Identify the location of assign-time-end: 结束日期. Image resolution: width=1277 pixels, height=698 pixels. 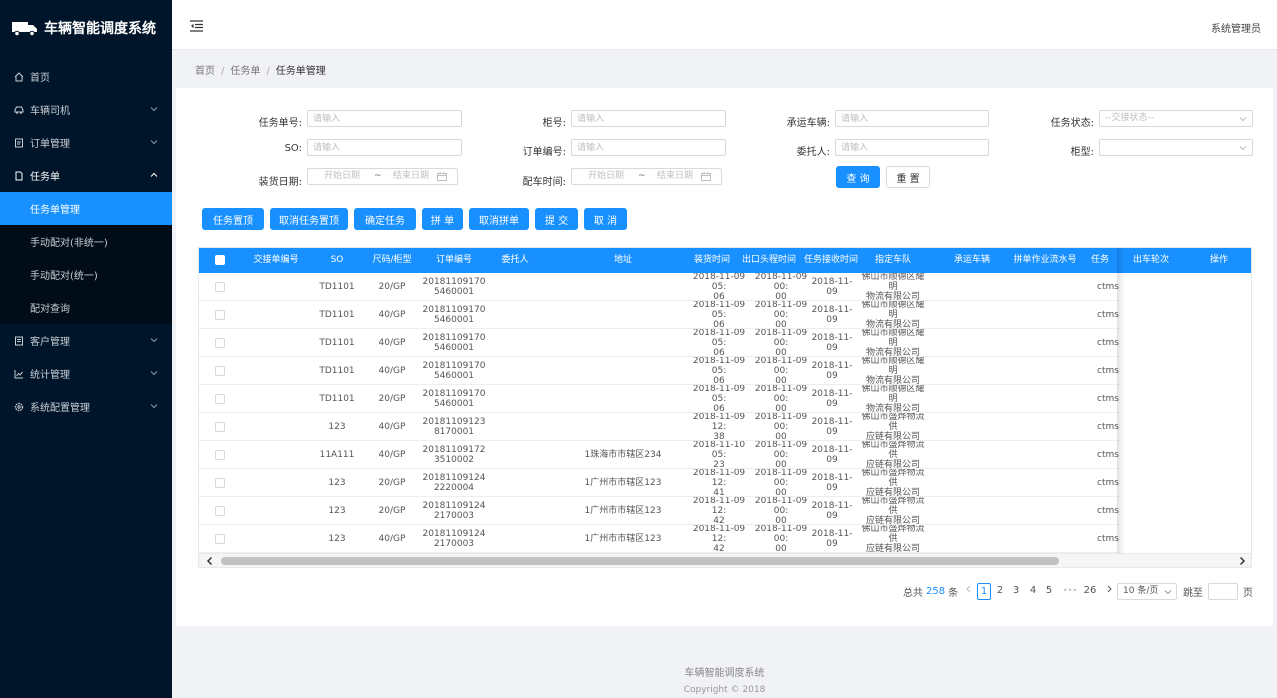
(675, 176).